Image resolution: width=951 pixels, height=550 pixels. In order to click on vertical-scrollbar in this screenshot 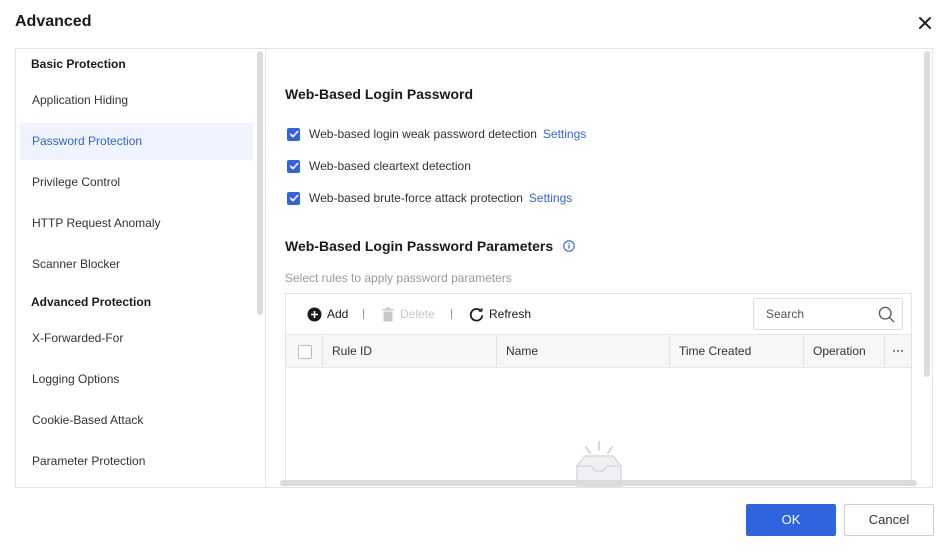, I will do `click(927, 214)`.